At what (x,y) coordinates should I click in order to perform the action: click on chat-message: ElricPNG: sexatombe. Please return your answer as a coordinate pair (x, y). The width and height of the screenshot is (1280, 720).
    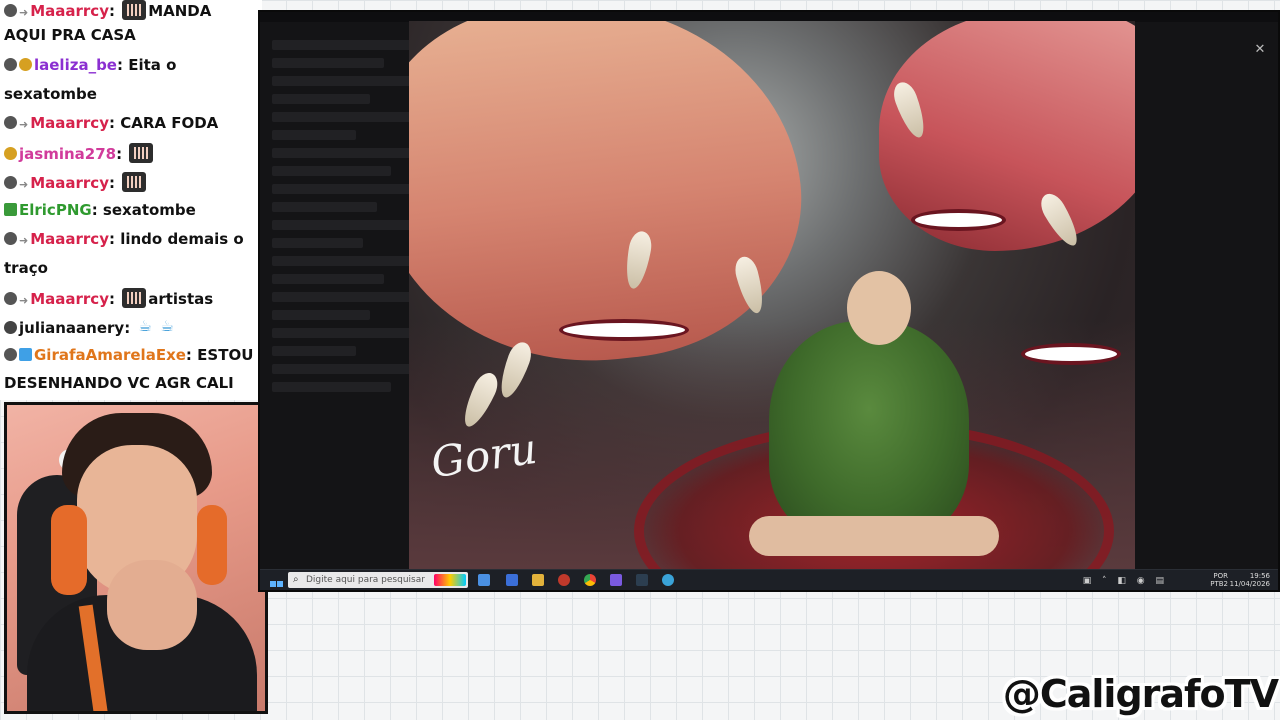
    Looking at the image, I should click on (100, 210).